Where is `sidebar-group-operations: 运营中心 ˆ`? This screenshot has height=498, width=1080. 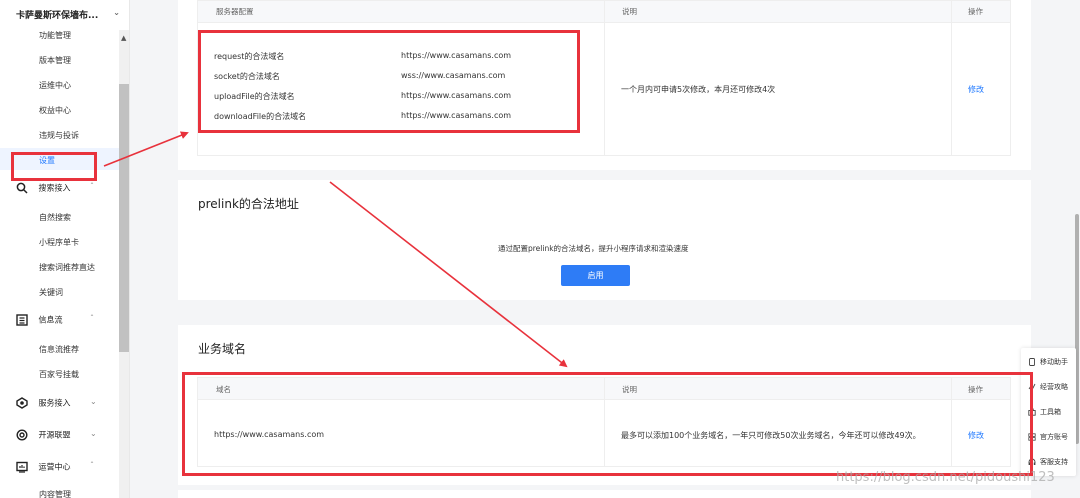
sidebar-group-operations: 运营中心 ˆ is located at coordinates (64, 467).